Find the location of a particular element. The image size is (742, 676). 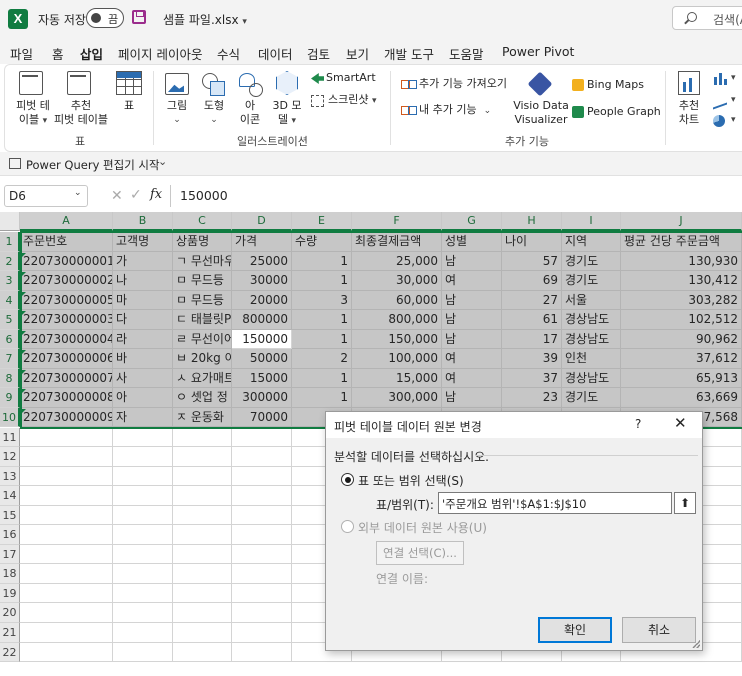

cancel-button: 취소 is located at coordinates (659, 630).